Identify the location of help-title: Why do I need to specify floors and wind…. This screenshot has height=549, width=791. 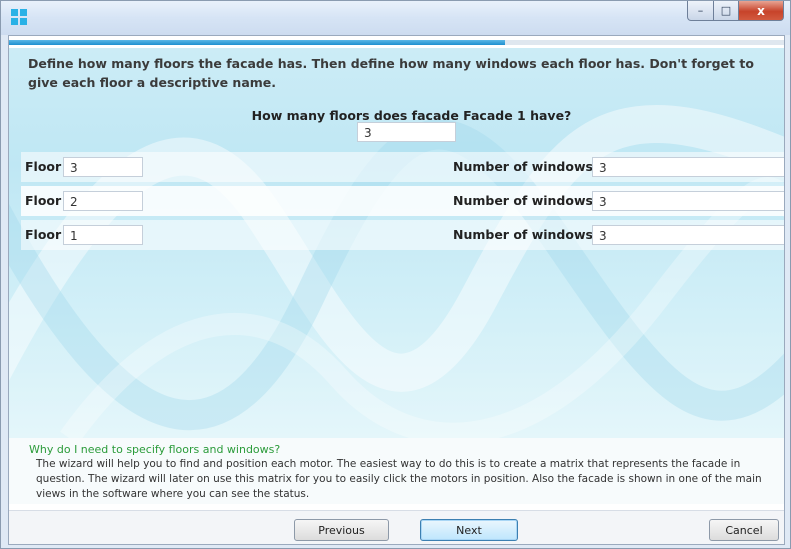
(155, 449).